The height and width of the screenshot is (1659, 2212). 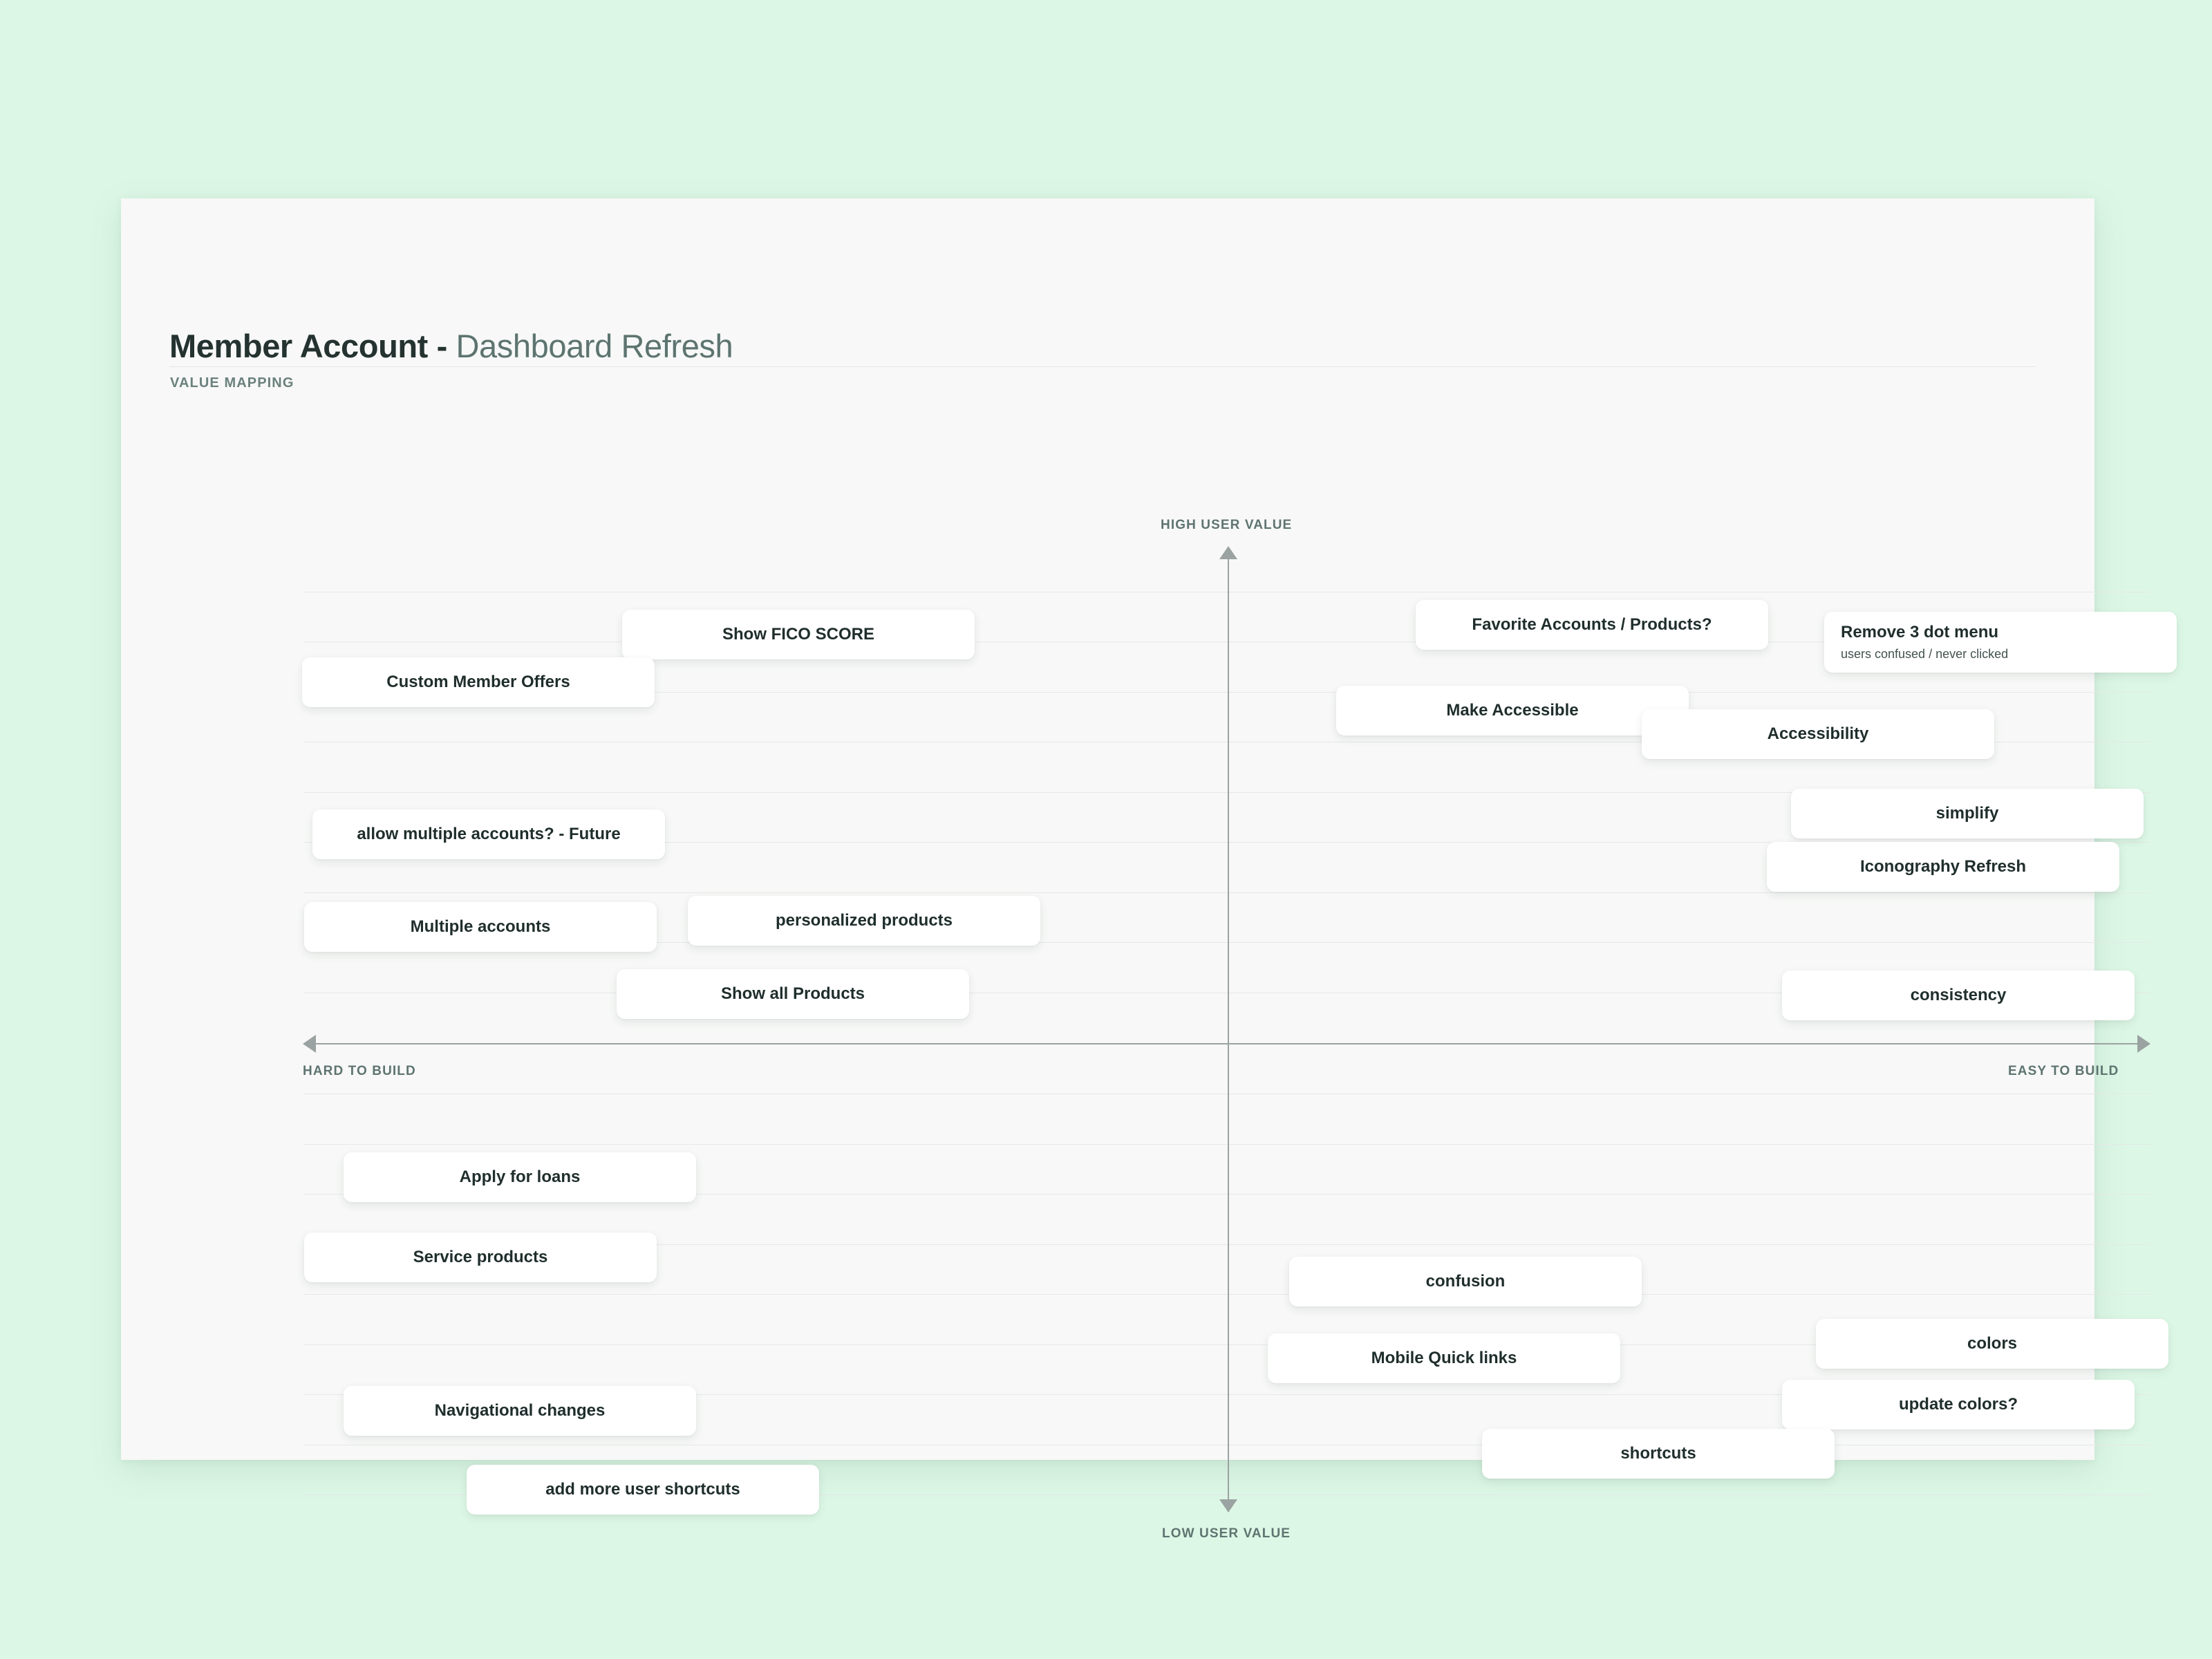 I want to click on page-title-secondary: Dashboard Refresh, so click(x=595, y=346).